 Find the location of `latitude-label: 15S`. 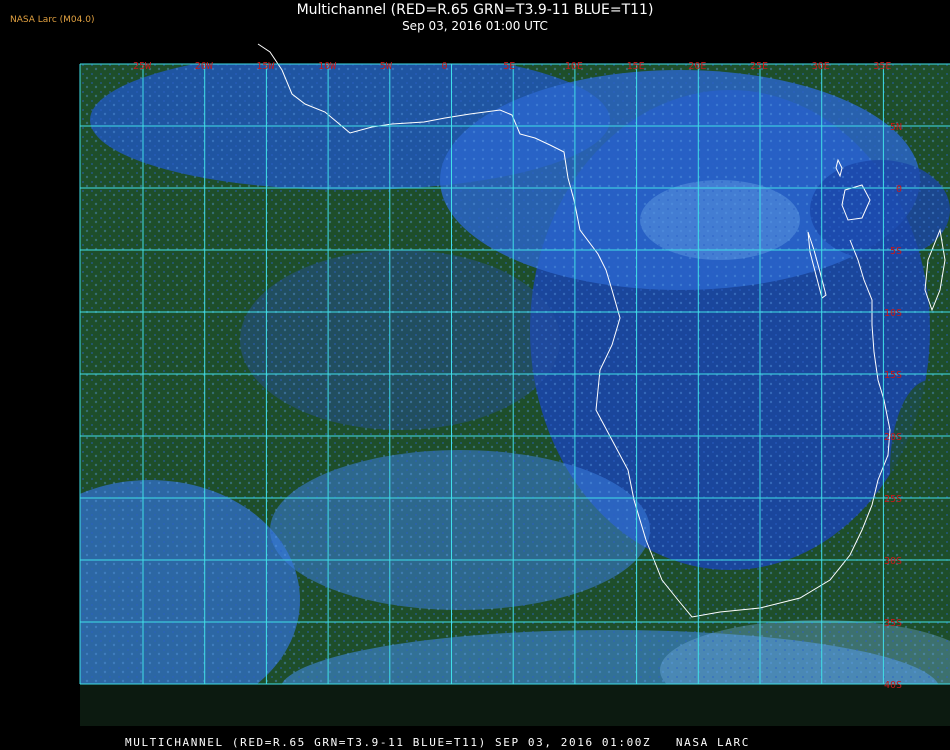

latitude-label: 15S is located at coordinates (893, 375).